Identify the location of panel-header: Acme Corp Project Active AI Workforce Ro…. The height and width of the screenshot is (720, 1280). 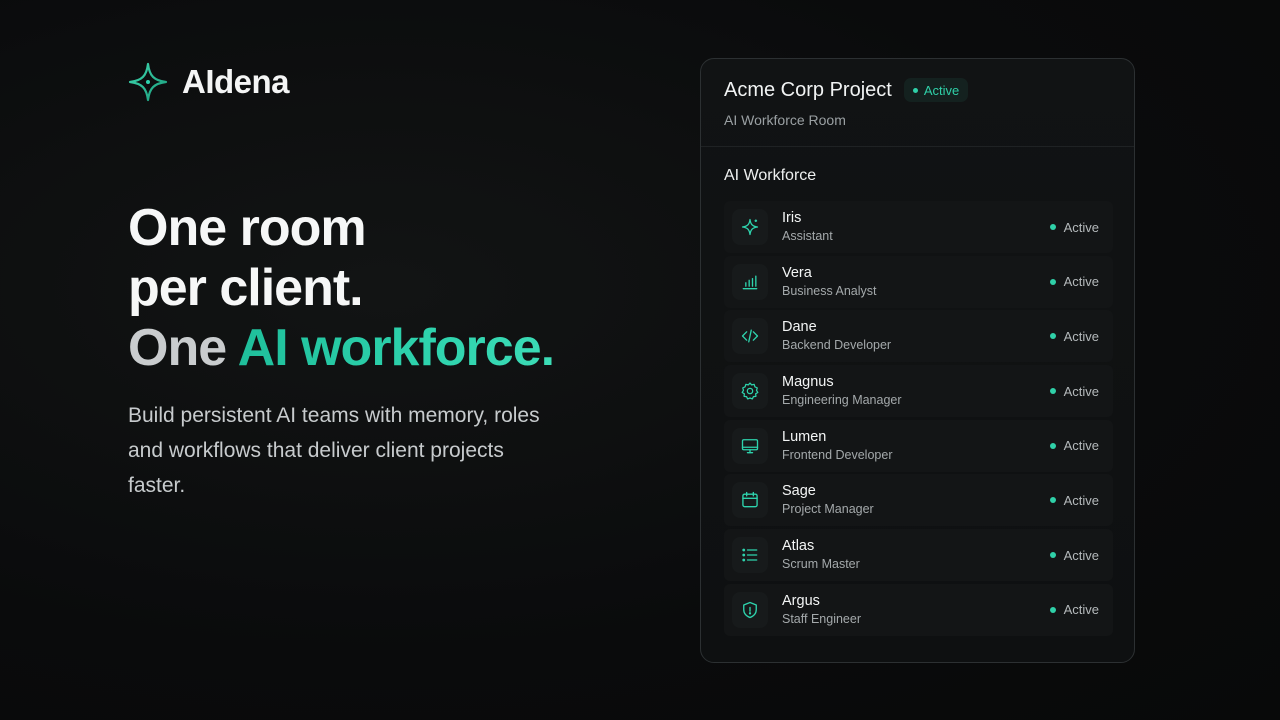
(917, 103).